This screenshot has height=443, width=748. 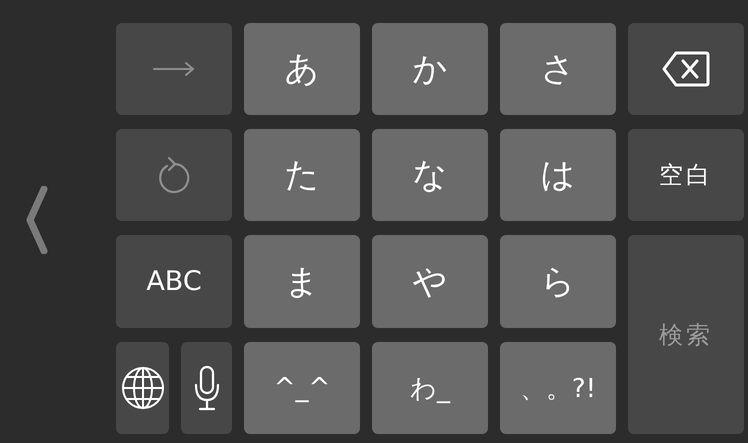 I want to click on kana-key: な, so click(x=430, y=175).